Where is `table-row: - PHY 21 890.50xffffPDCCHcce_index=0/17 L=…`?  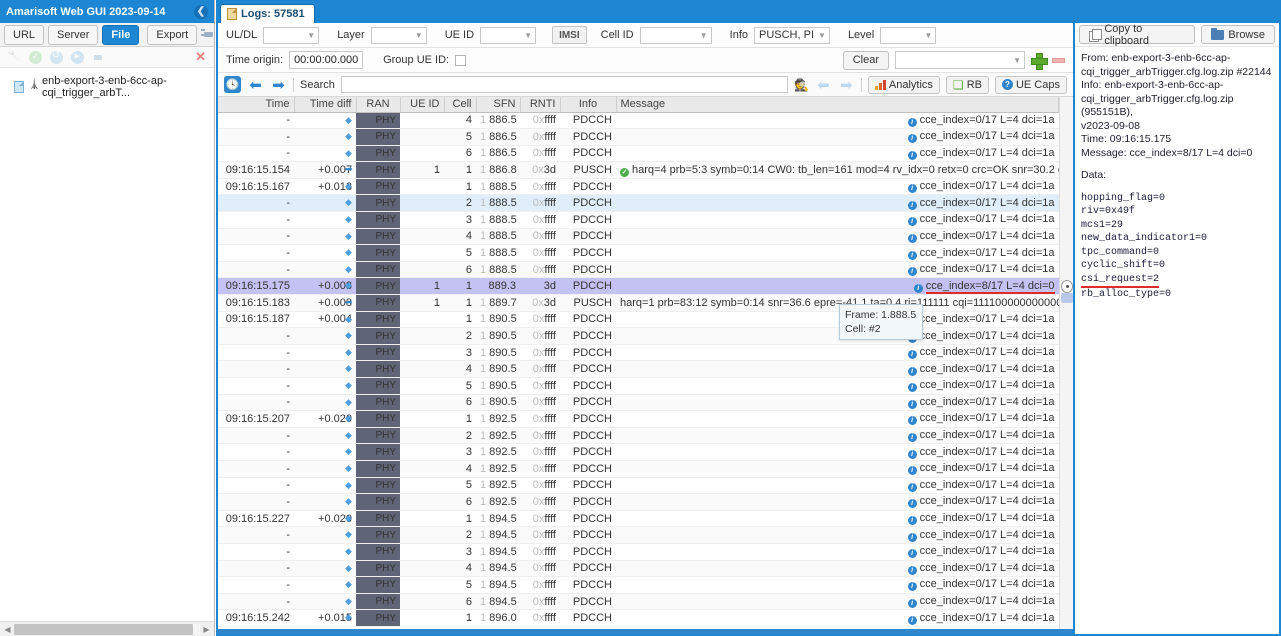 table-row: - PHY 21 890.50xffffPDCCHcce_index=0/17 L=… is located at coordinates (638, 336).